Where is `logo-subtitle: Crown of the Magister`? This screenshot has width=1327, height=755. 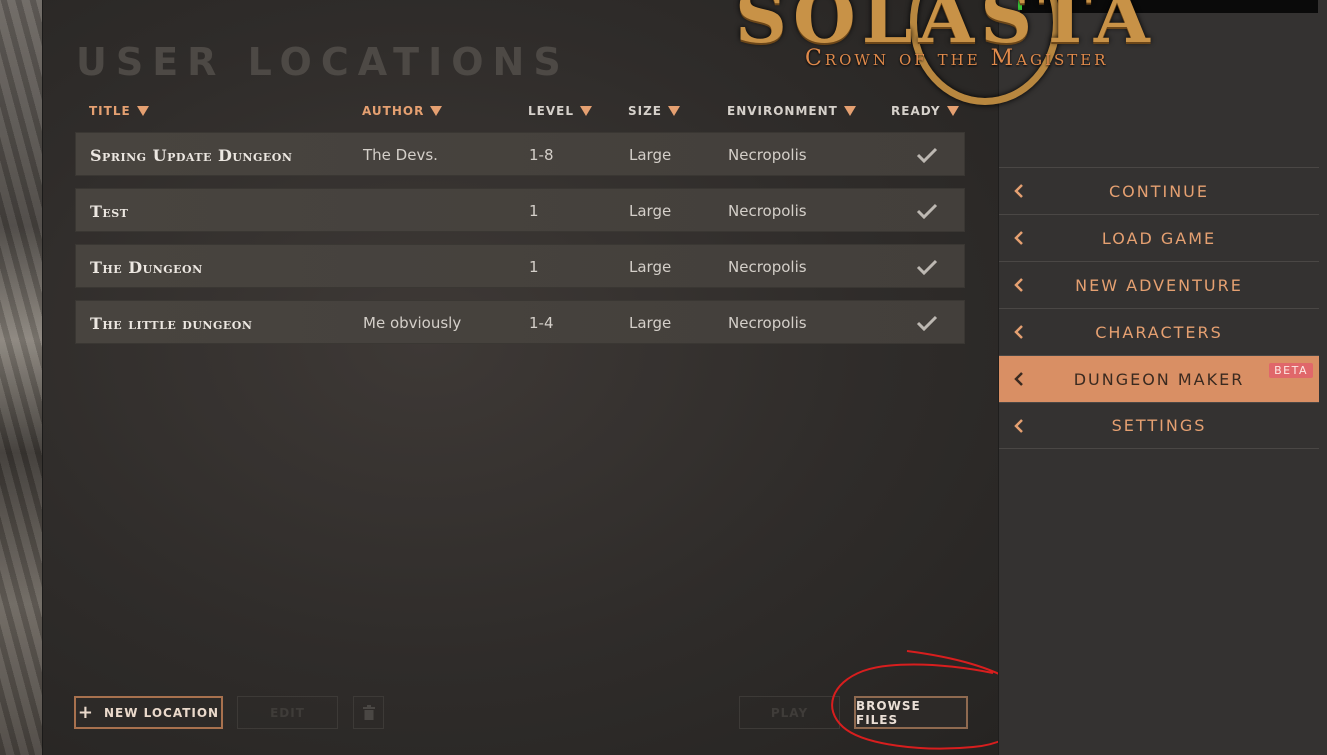
logo-subtitle: Crown of the Magister is located at coordinates (957, 58).